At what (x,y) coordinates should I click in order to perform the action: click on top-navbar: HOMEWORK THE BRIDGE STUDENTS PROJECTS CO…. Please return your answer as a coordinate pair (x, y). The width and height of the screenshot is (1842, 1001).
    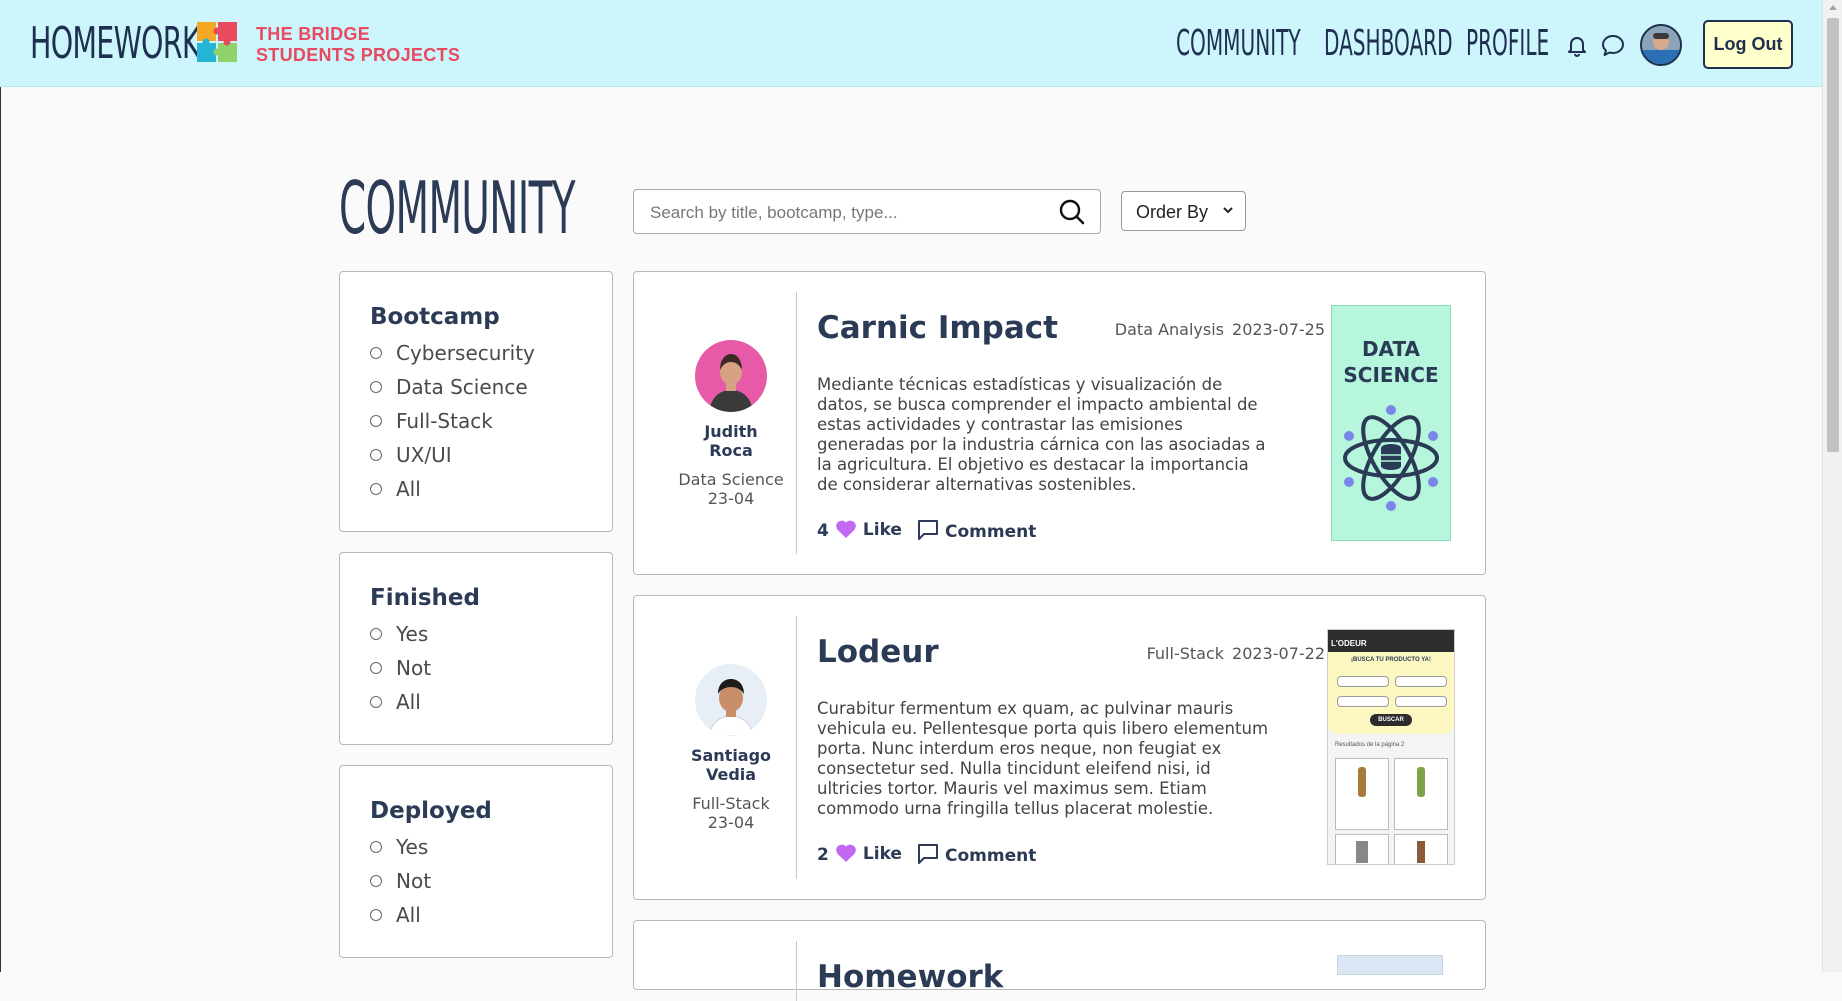
    Looking at the image, I should click on (911, 43).